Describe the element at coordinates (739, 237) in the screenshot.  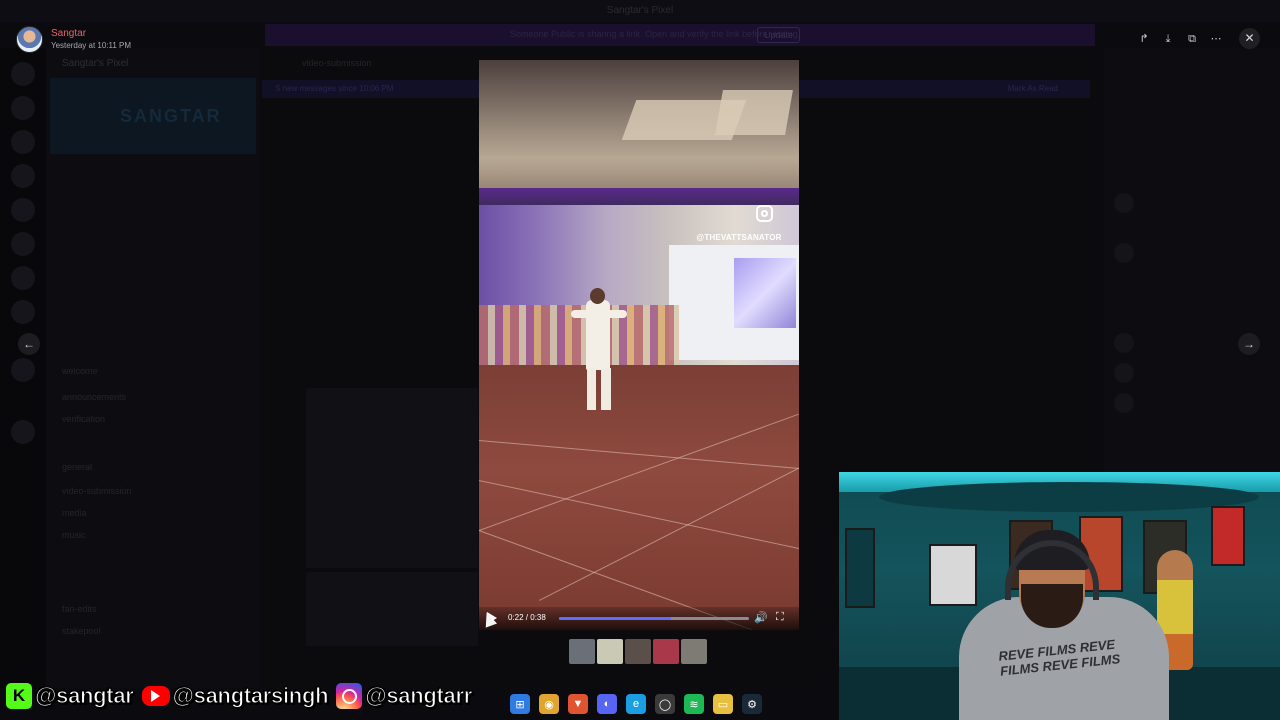
I see `watermark-handle: @THEVATTSANATOR` at that location.